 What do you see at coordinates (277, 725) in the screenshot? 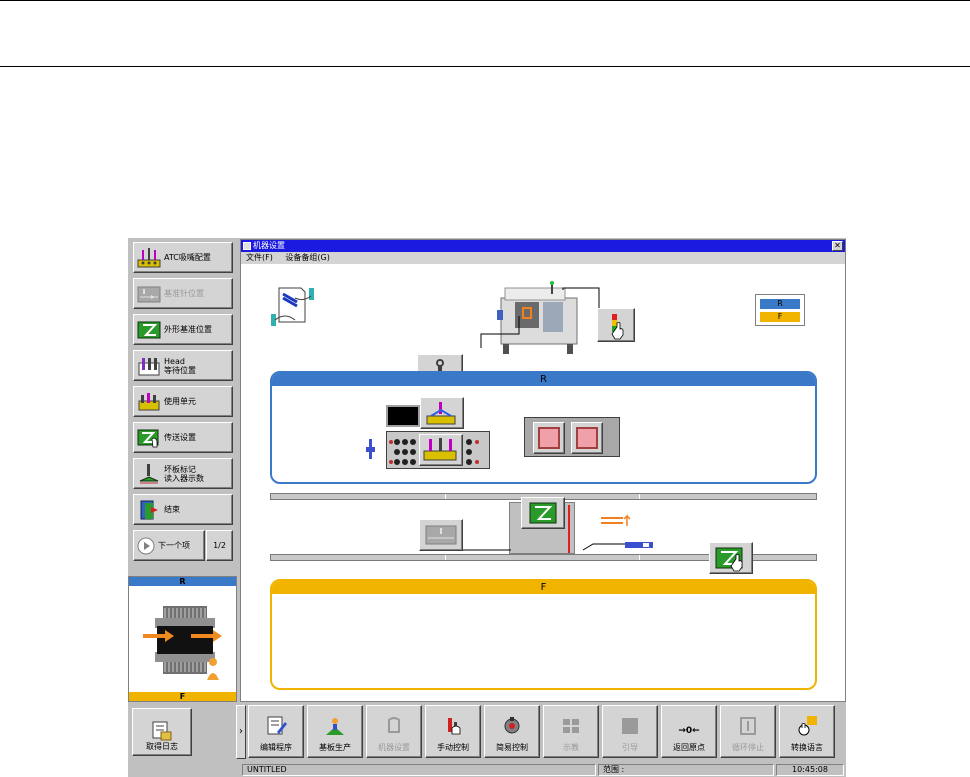
I see `edit-program-icon` at bounding box center [277, 725].